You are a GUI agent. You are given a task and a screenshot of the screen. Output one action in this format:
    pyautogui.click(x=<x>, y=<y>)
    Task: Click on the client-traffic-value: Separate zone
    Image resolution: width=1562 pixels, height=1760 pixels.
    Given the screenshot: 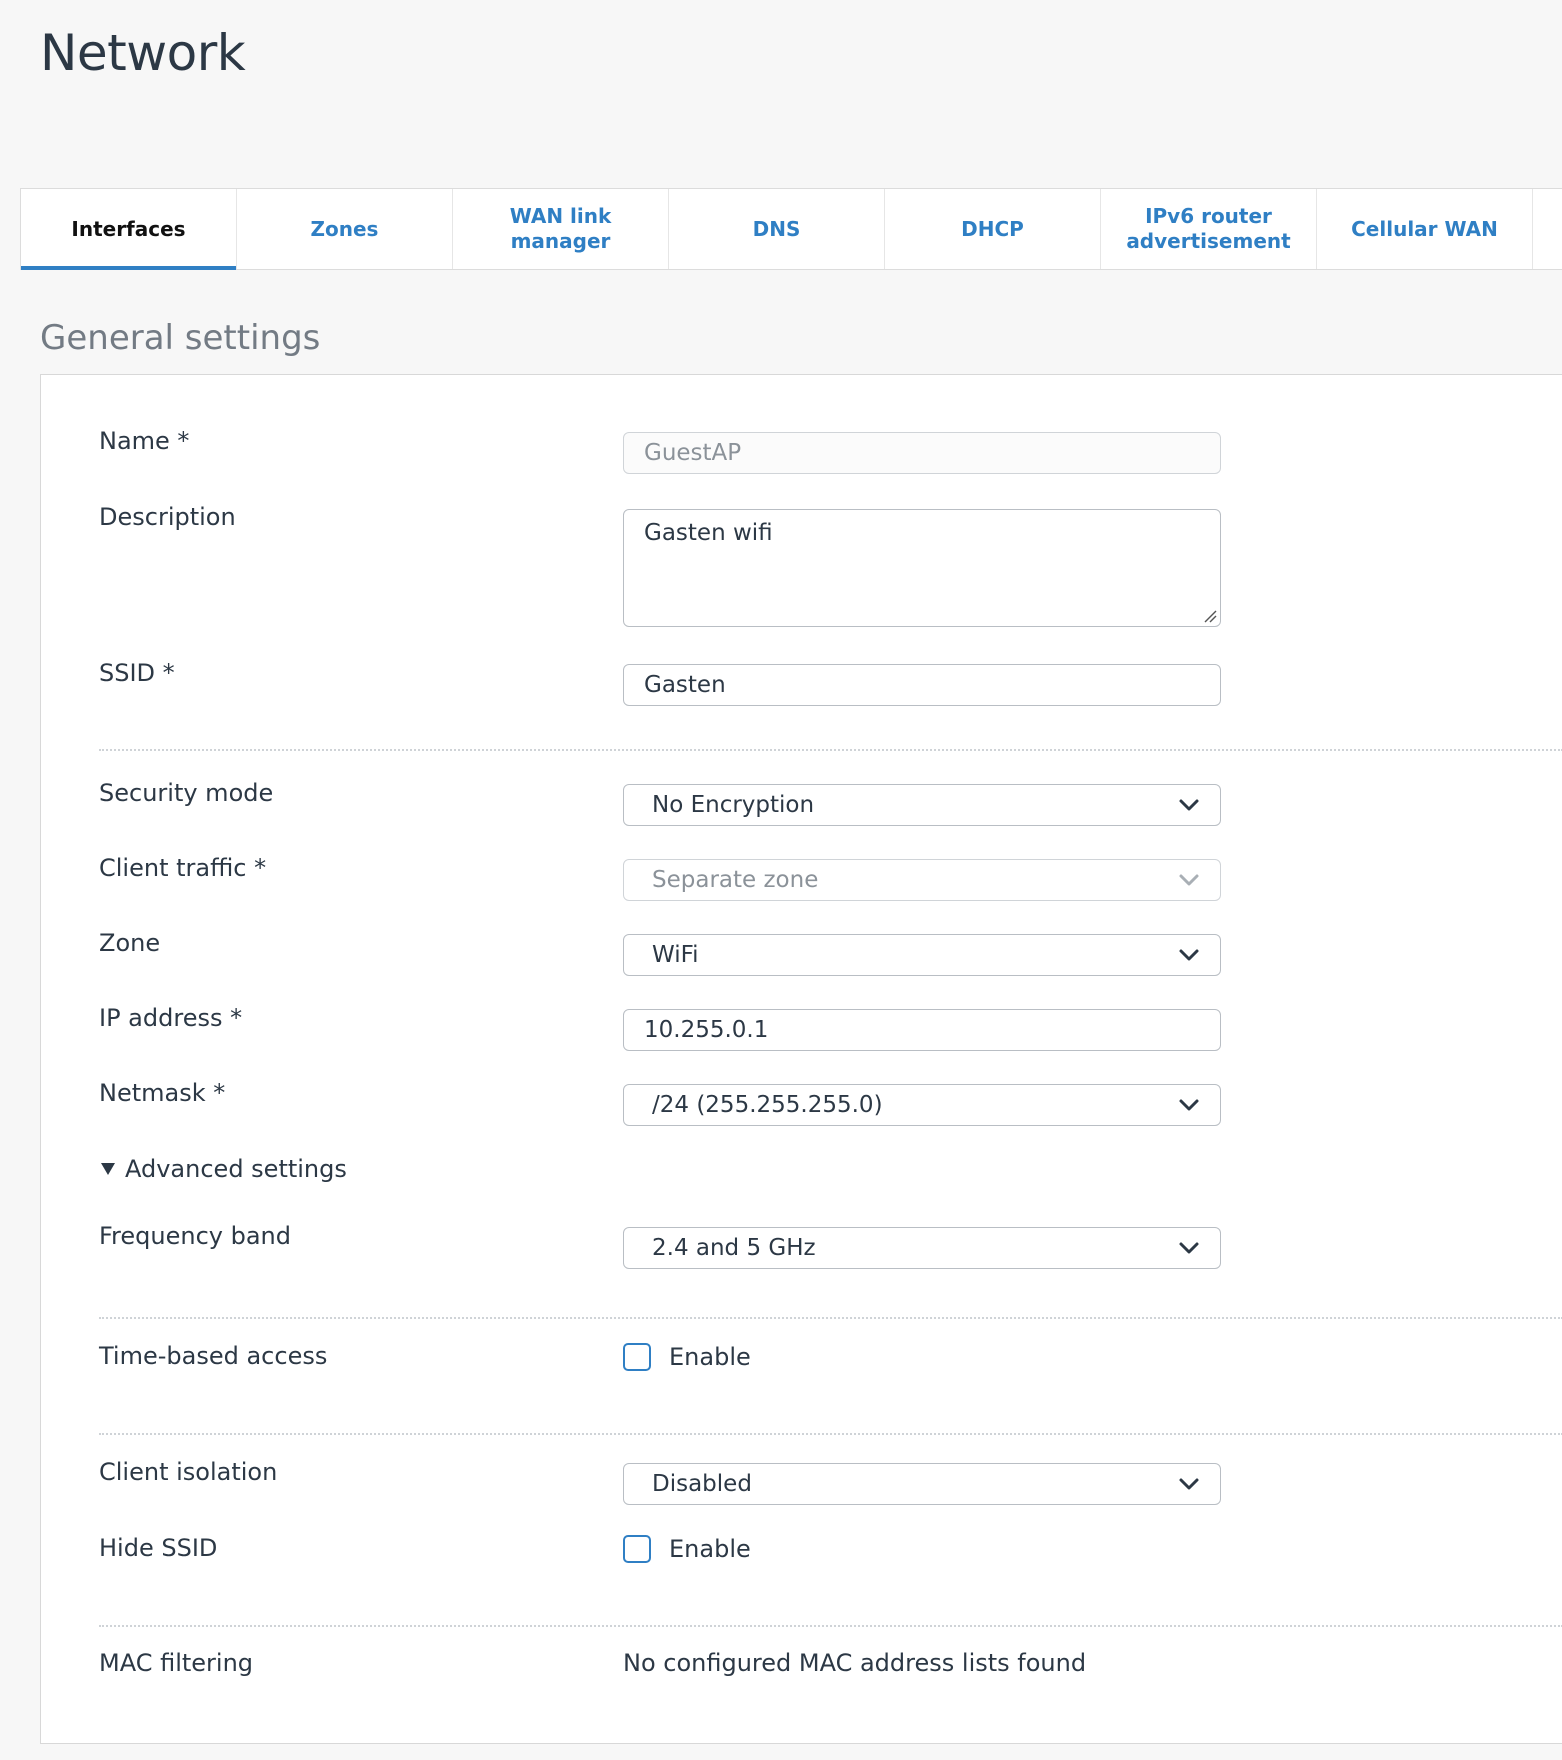 What is the action you would take?
    pyautogui.click(x=735, y=880)
    